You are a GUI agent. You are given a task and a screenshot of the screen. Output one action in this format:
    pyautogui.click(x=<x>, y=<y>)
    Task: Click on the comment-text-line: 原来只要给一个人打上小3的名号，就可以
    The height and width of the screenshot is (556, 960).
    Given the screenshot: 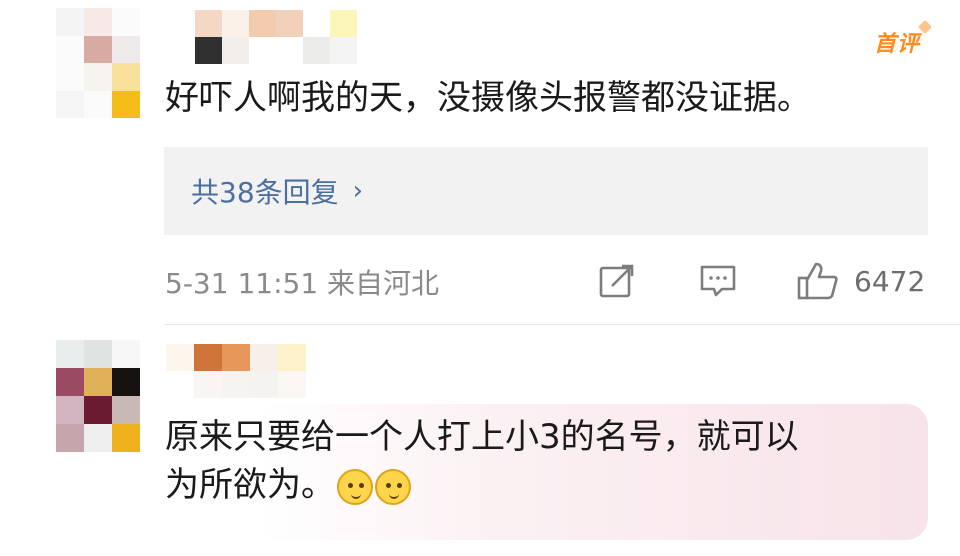 What is the action you would take?
    pyautogui.click(x=482, y=437)
    